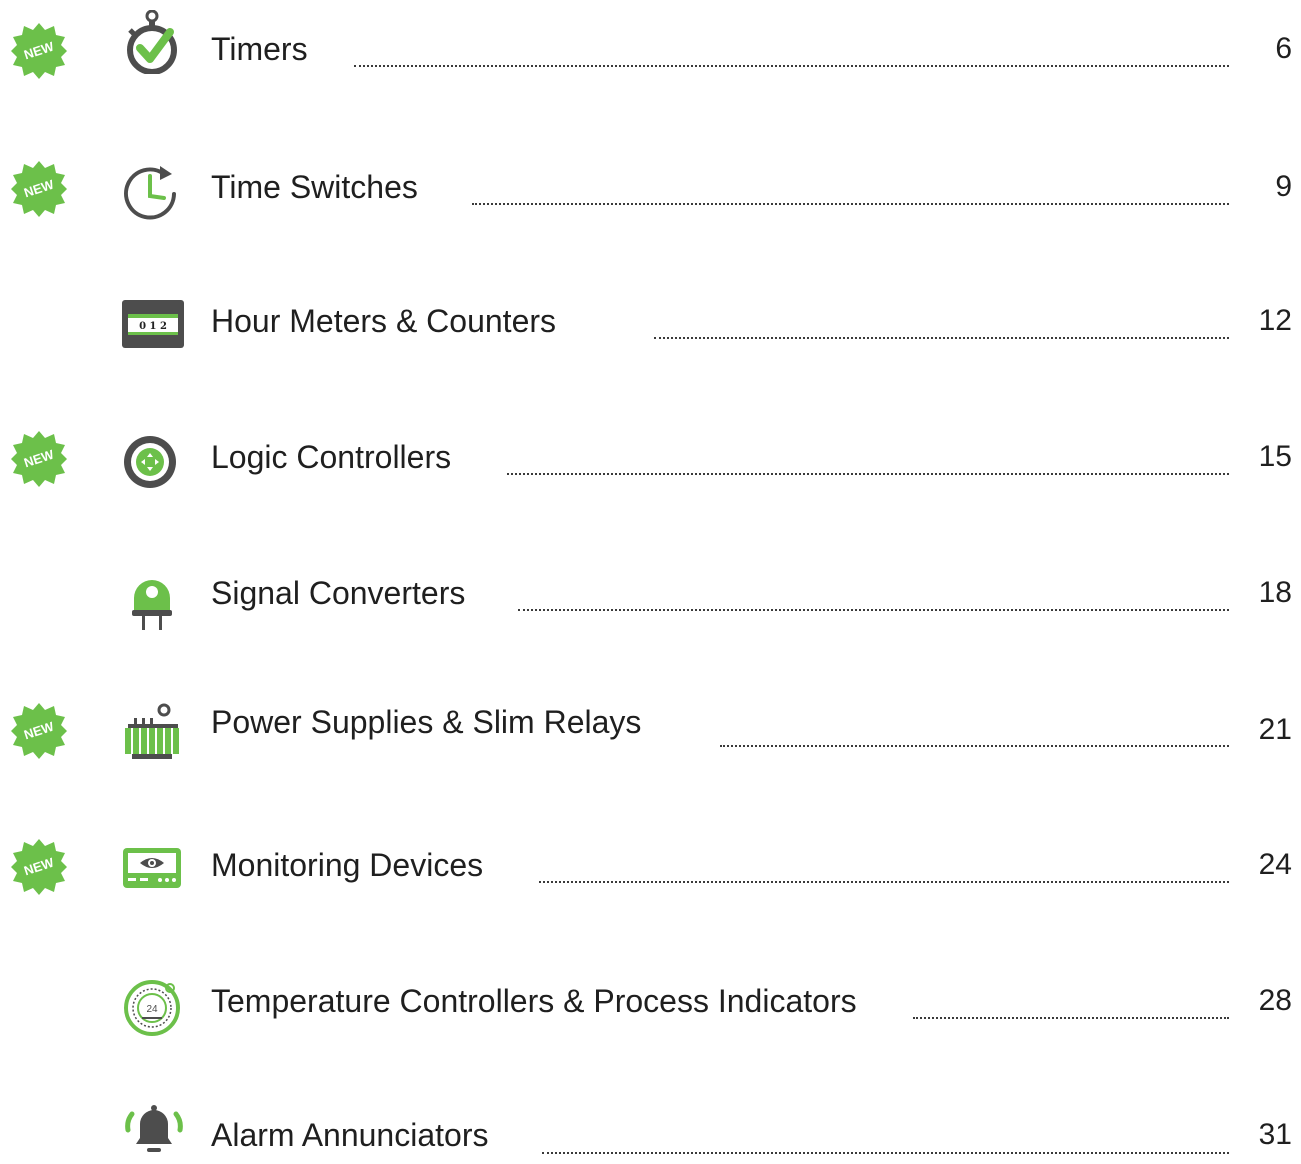 This screenshot has height=1164, width=1301. What do you see at coordinates (150, 462) in the screenshot?
I see `controller-dial-icon` at bounding box center [150, 462].